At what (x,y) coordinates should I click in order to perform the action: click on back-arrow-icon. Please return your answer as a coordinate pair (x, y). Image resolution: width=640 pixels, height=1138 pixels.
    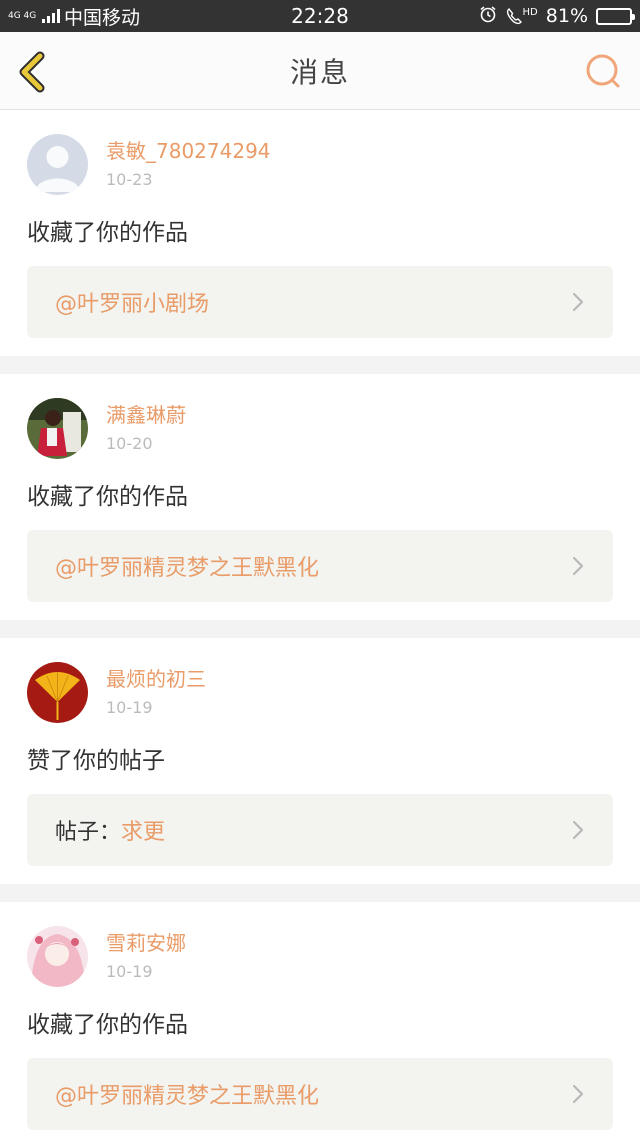
    Looking at the image, I should click on (32, 72).